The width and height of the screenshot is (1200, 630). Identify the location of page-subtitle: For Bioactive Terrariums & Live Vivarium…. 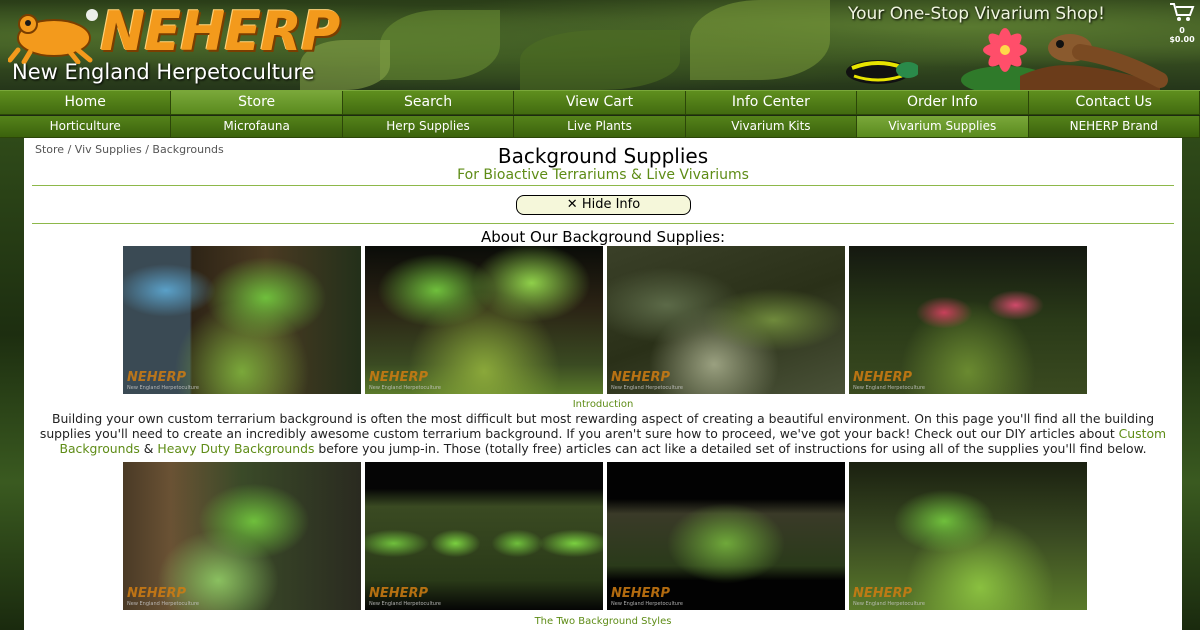
(603, 175).